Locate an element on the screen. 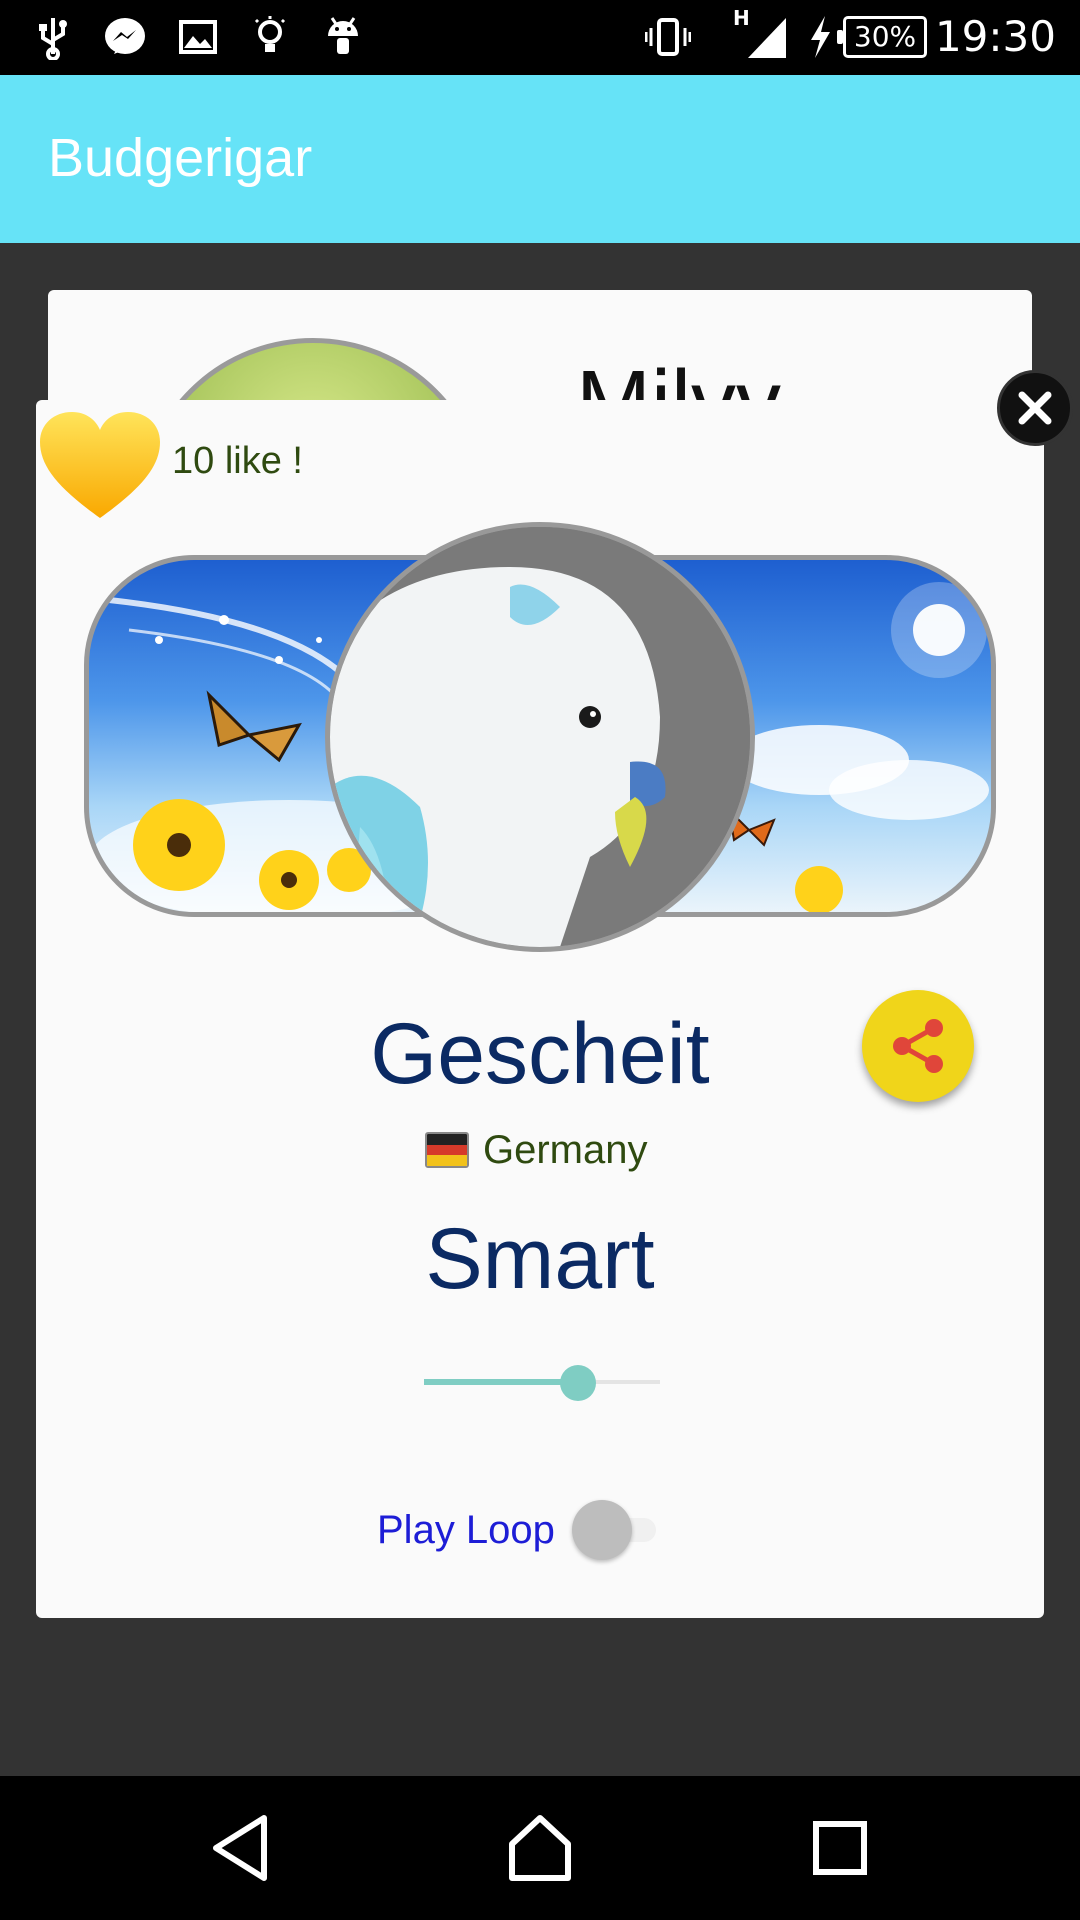  bulb-icon is located at coordinates (270, 37).